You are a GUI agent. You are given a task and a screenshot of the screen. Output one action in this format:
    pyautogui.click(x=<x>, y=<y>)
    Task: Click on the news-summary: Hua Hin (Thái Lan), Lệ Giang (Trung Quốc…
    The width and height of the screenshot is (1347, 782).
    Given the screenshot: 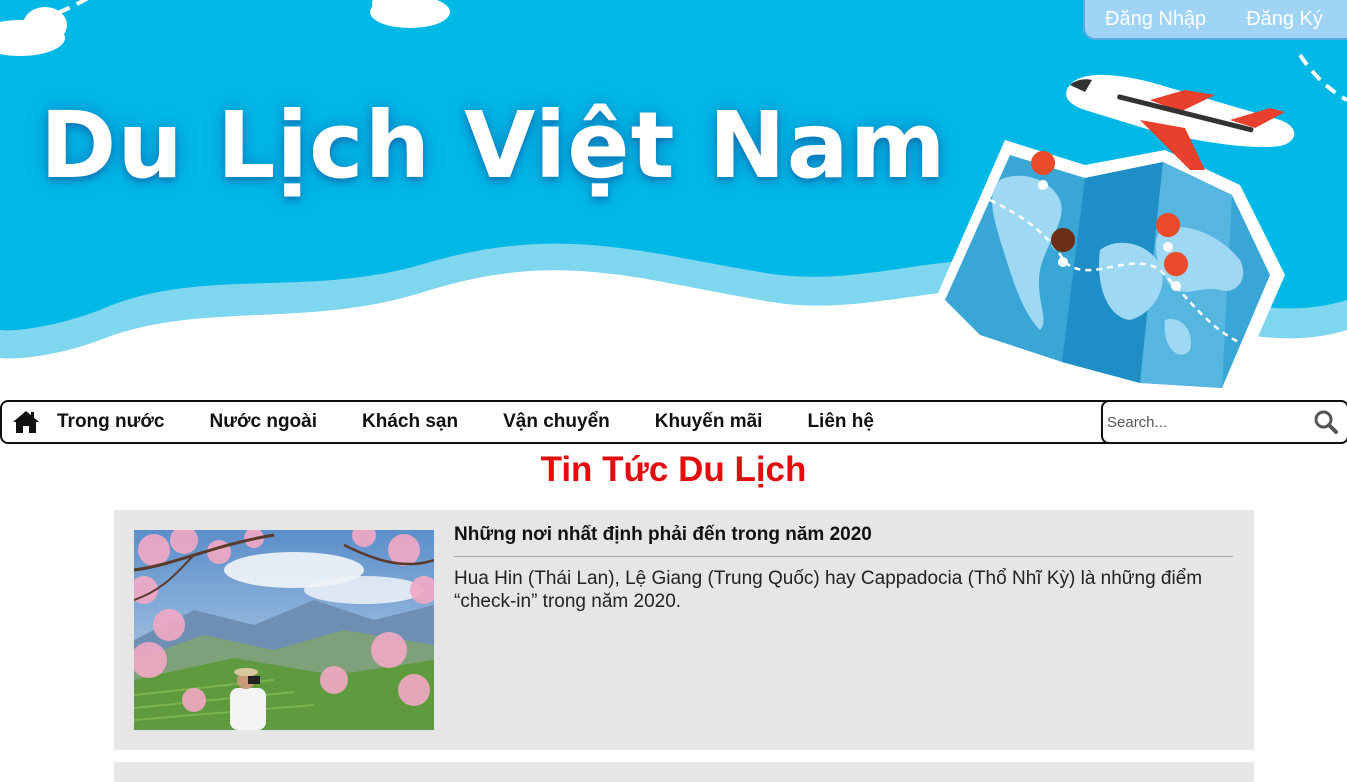 What is the action you would take?
    pyautogui.click(x=828, y=590)
    